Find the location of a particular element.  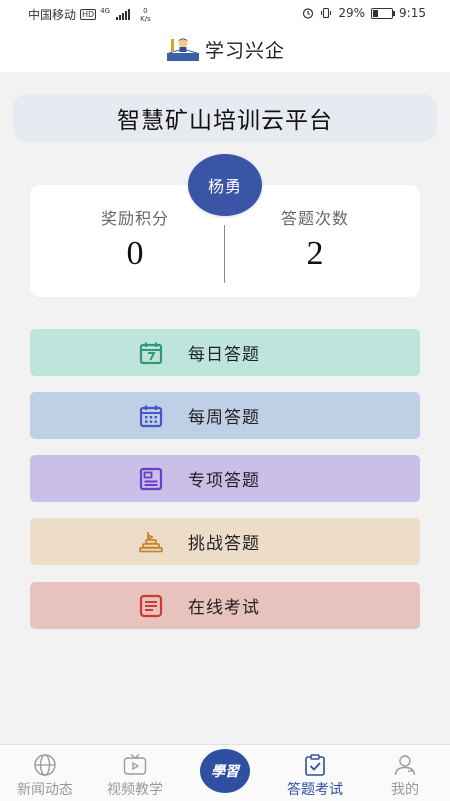

challenge-quiz-label: 挑战答题 is located at coordinates (224, 544).